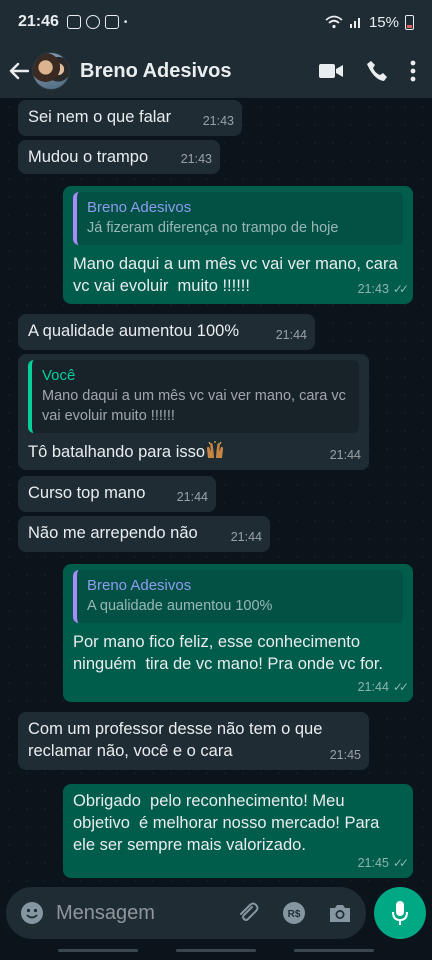 Image resolution: width=432 pixels, height=960 pixels. Describe the element at coordinates (156, 71) in the screenshot. I see `contact-name: Breno Adesivos` at that location.